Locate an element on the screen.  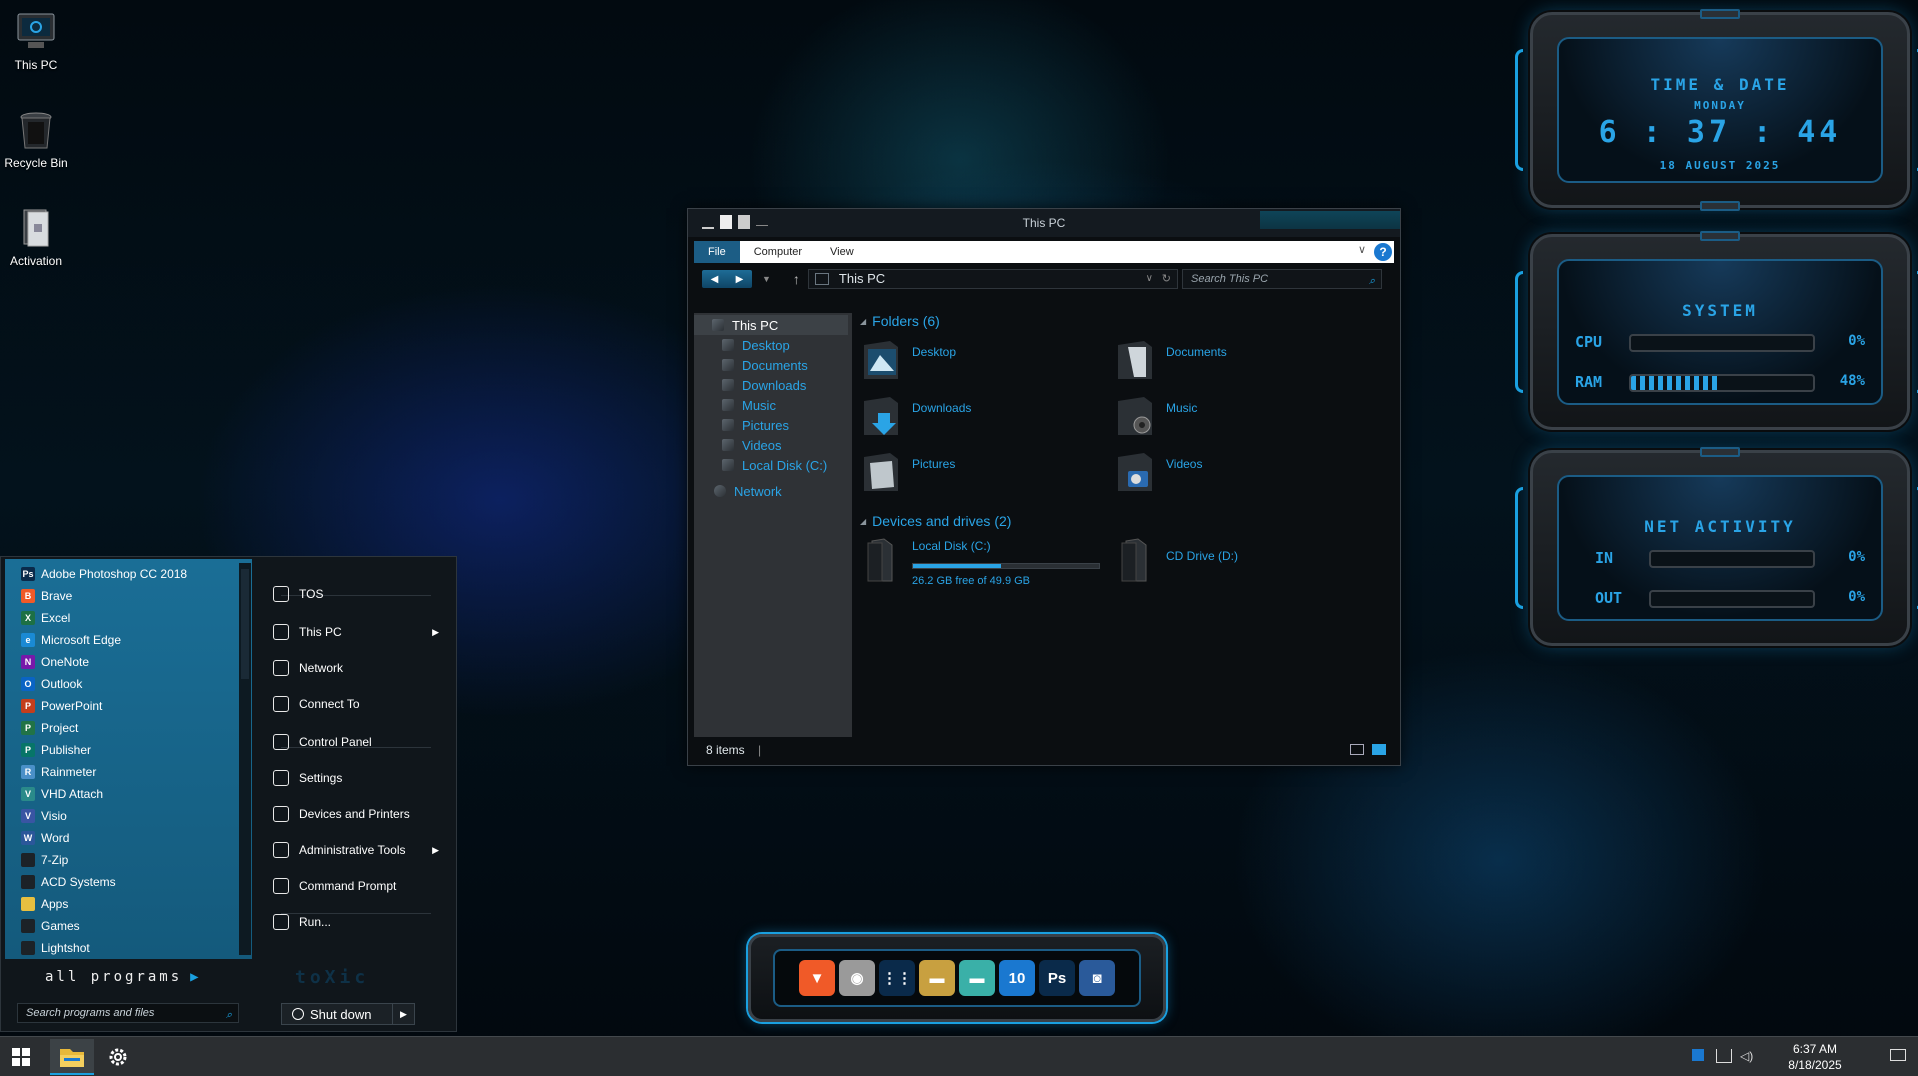
window-controls is located at coordinates (1330, 220).